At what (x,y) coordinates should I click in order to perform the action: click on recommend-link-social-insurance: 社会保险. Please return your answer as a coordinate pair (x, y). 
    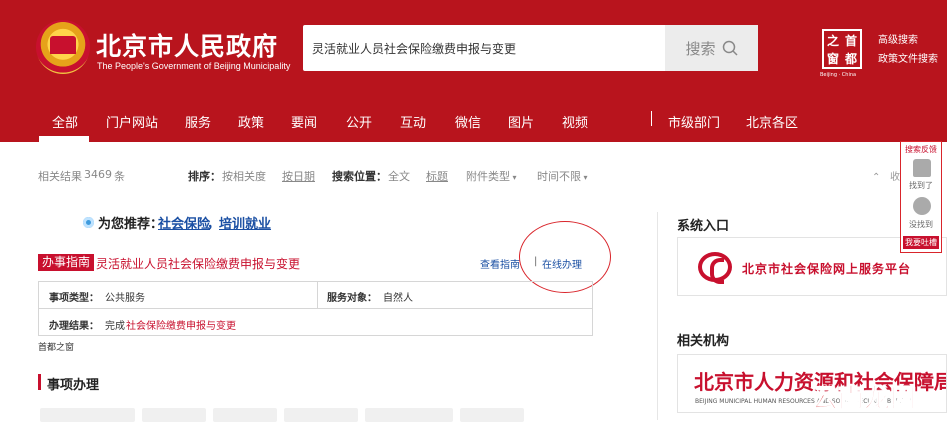
    Looking at the image, I should click on (184, 222).